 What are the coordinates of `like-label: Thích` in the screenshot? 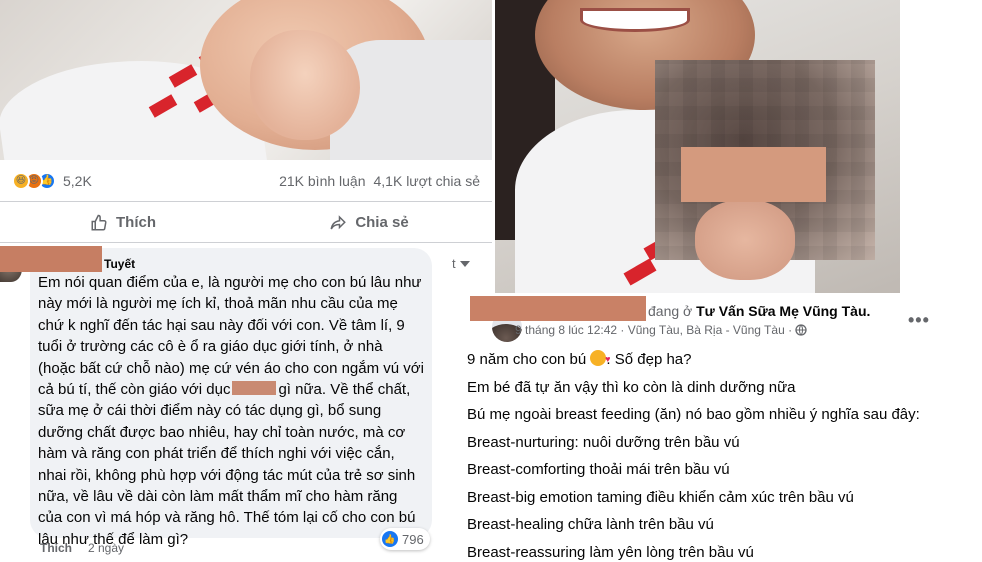 It's located at (136, 222).